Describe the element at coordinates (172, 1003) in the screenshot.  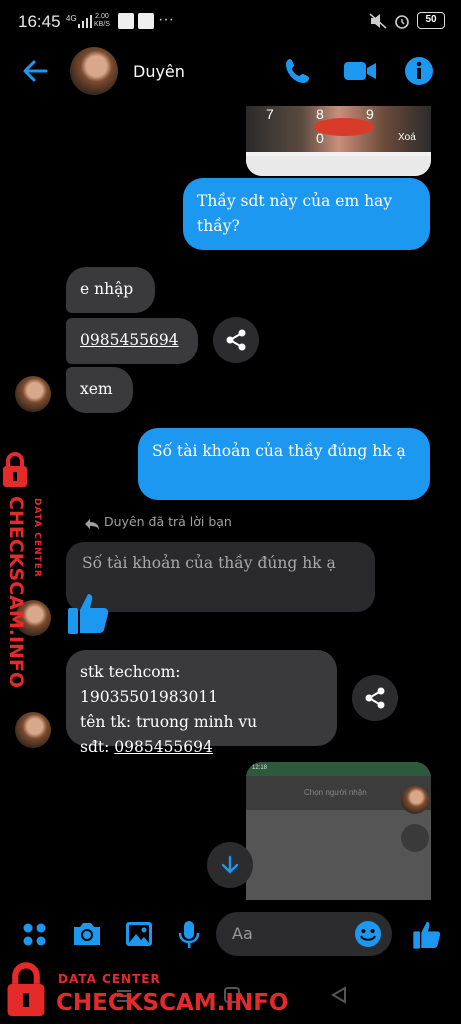
I see `watermark-bottom: CHECKSCAM.INFO` at that location.